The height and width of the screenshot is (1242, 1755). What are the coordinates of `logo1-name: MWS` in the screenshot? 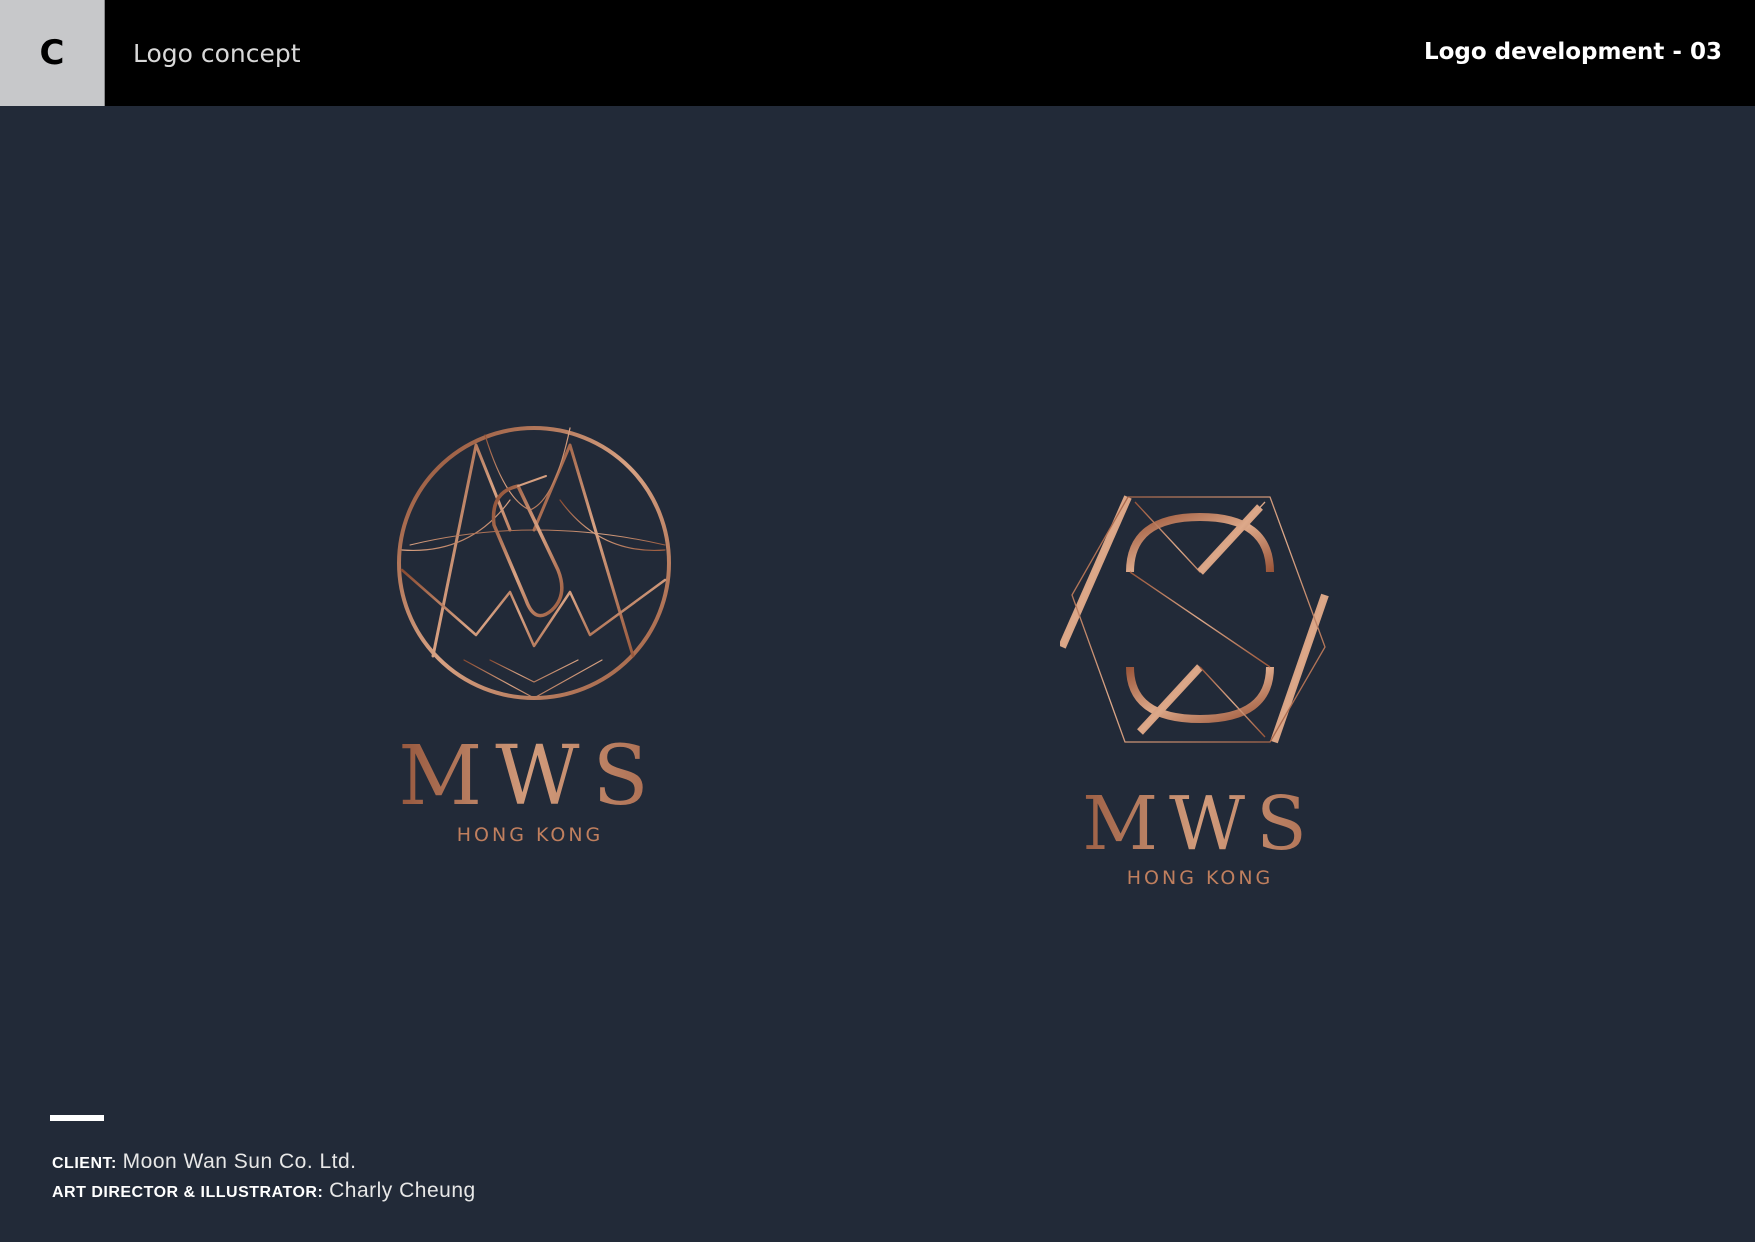 It's located at (530, 777).